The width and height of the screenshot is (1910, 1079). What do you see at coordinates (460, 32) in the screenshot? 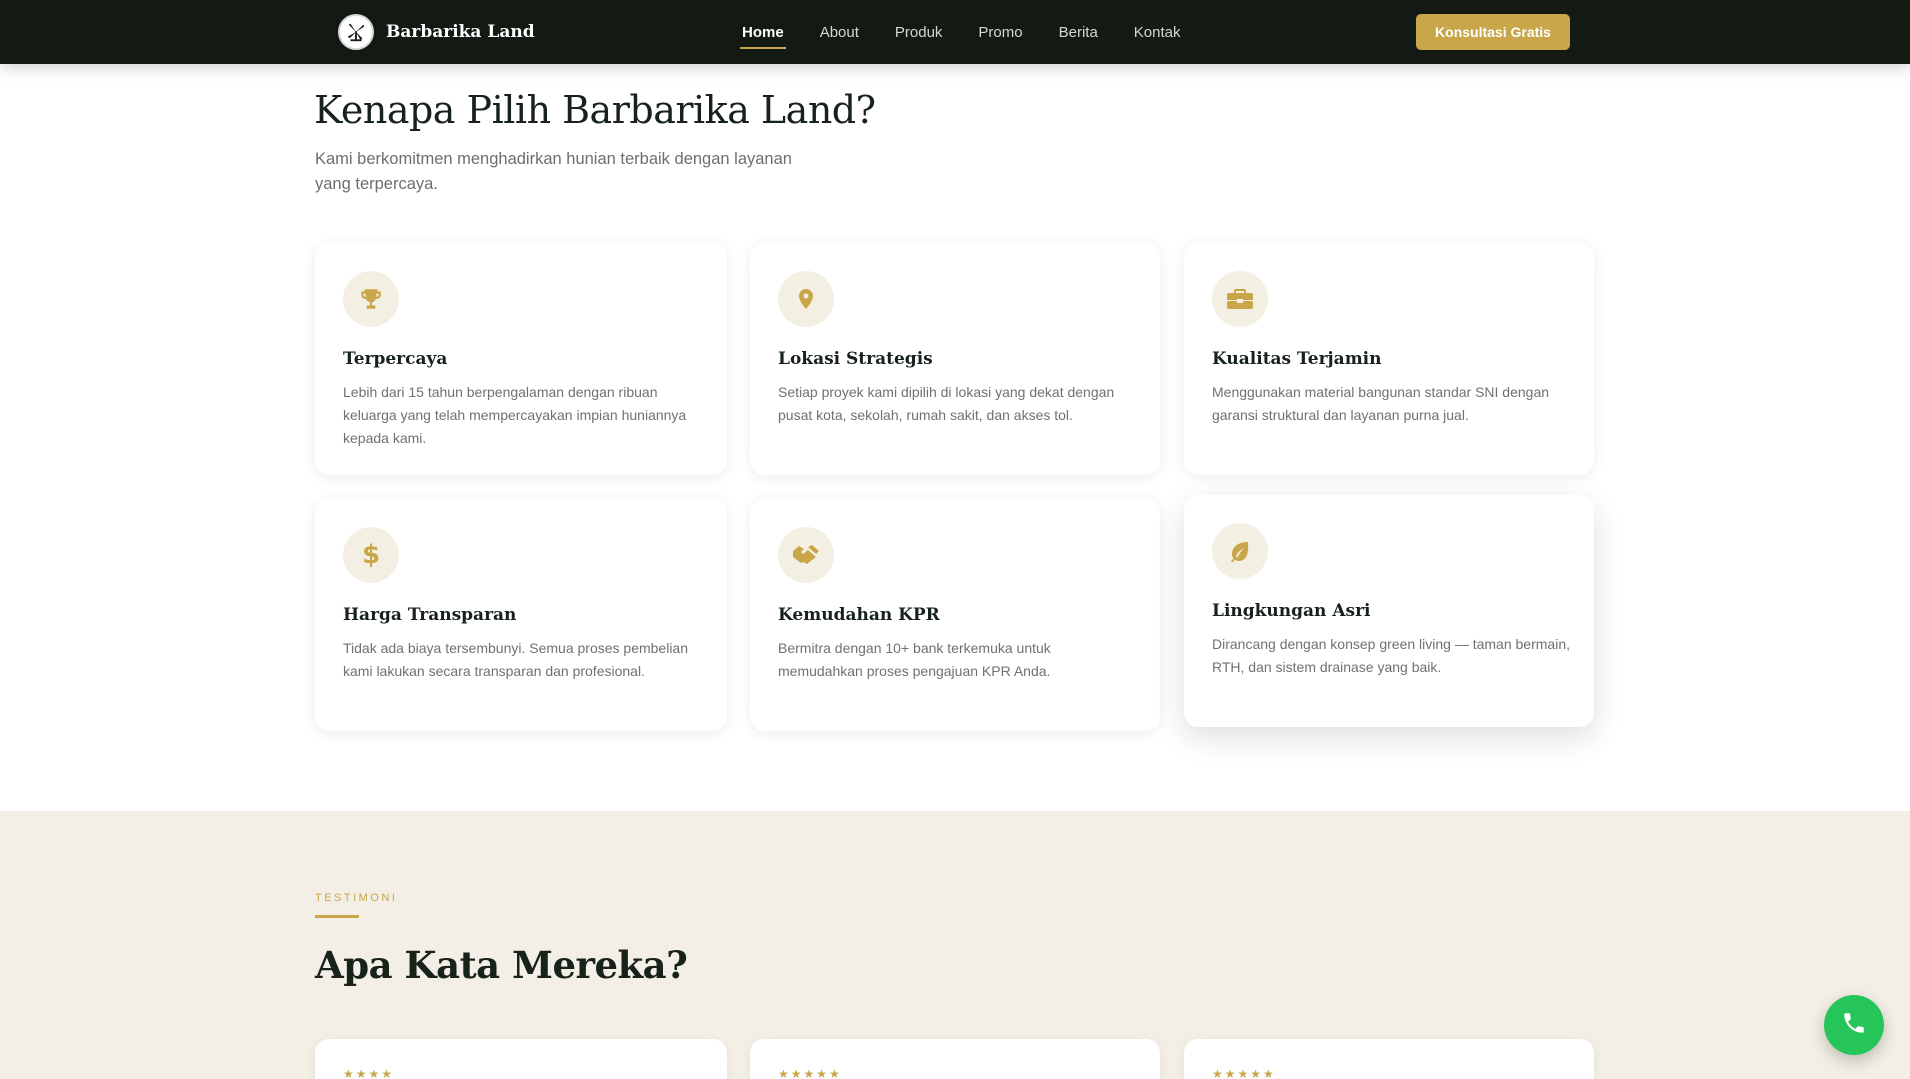
I see `brand-name: Barbarika Land` at bounding box center [460, 32].